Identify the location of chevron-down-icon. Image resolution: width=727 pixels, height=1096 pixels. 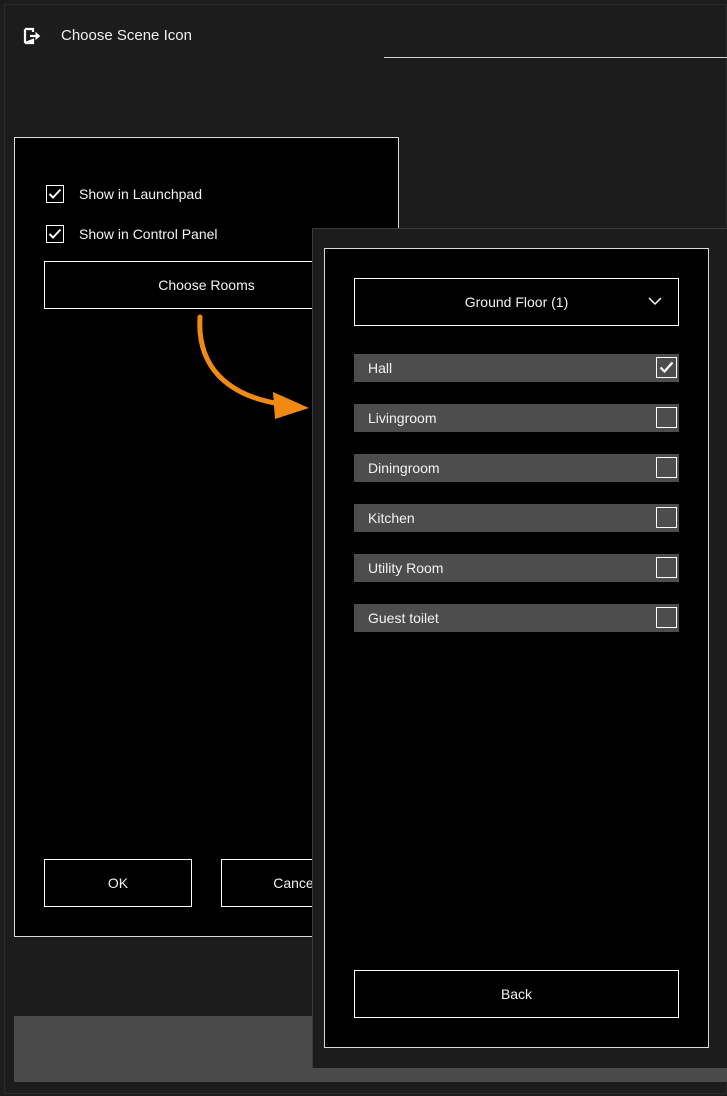
(655, 301).